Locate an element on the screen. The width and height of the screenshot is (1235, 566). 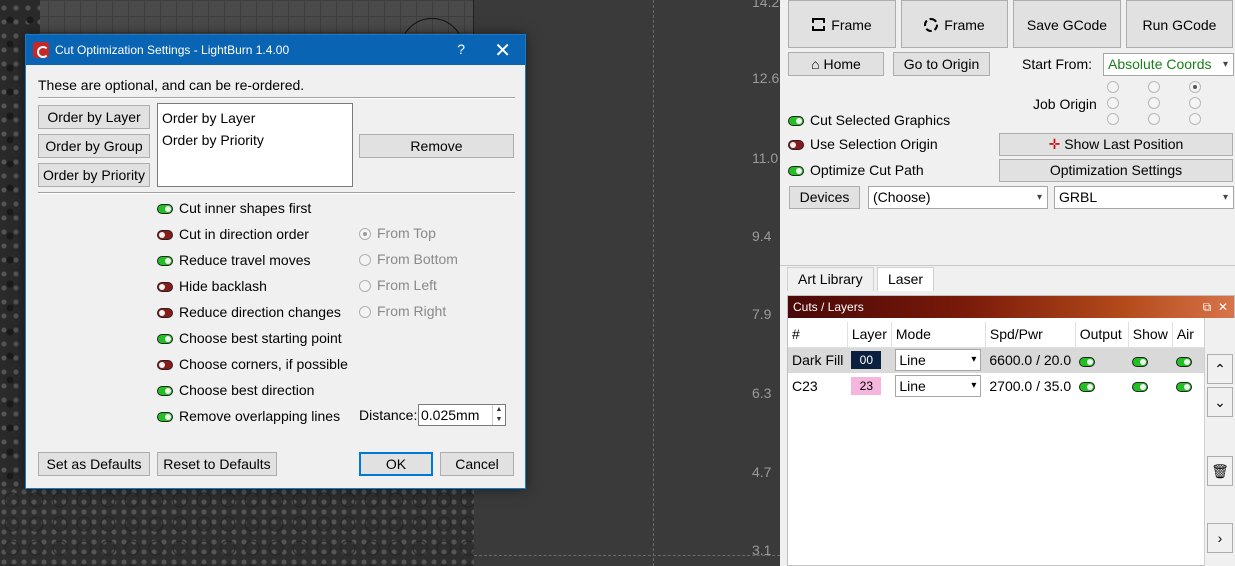
tab-laser: Laser is located at coordinates (906, 279).